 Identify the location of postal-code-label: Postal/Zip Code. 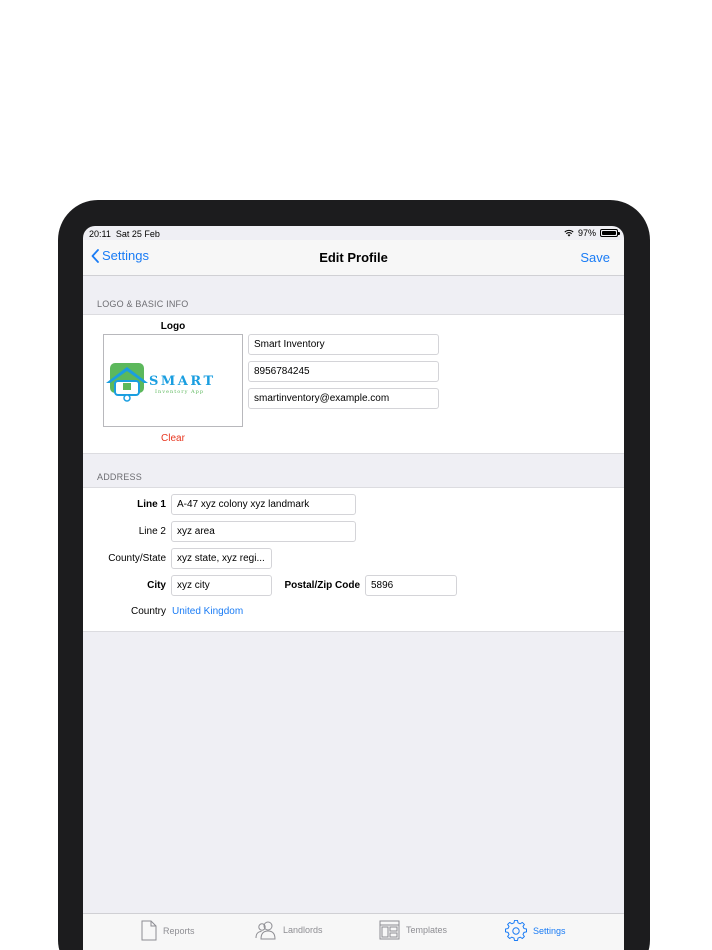
(322, 585).